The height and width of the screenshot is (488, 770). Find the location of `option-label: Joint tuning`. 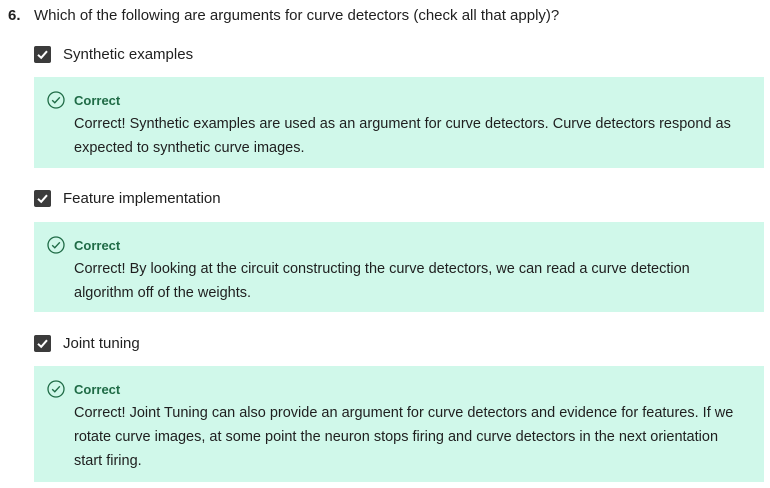

option-label: Joint tuning is located at coordinates (101, 343).